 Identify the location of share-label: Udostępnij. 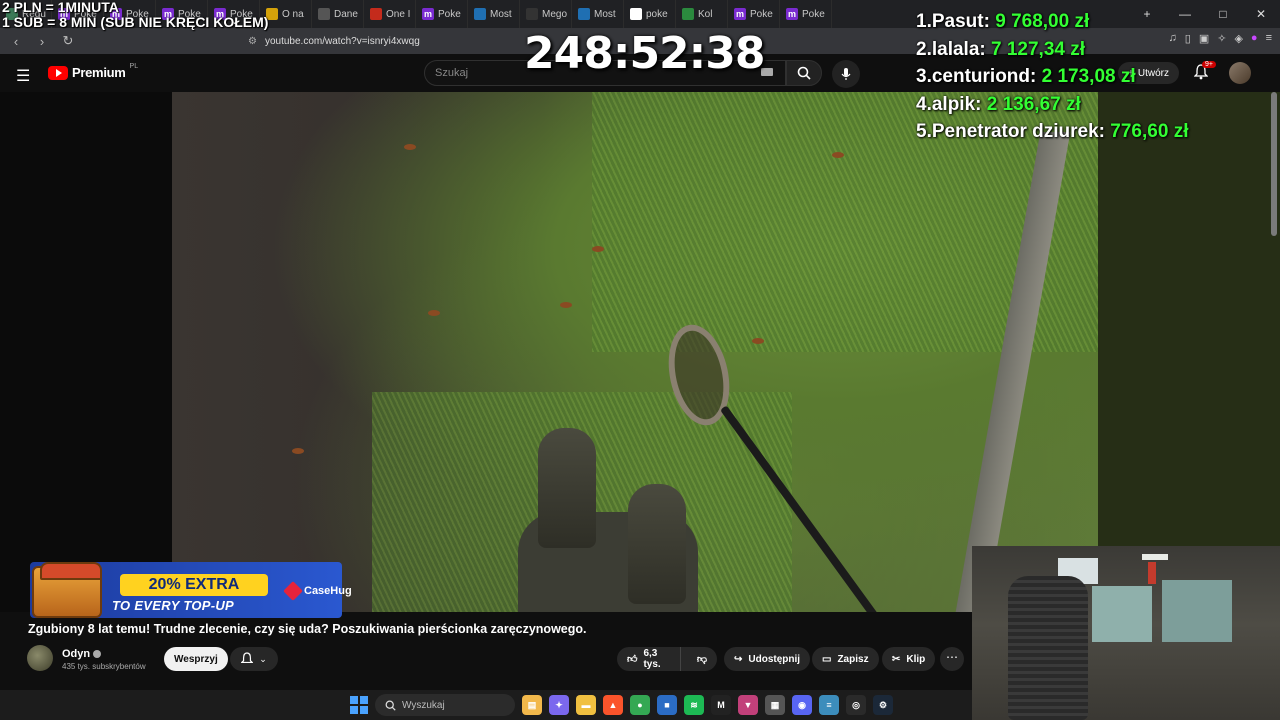
(774, 659).